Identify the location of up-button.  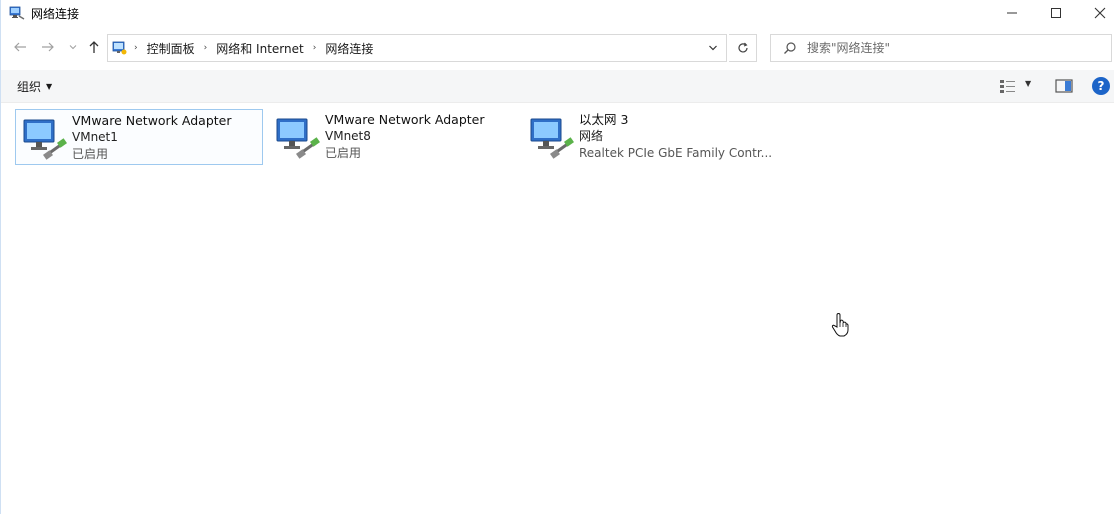
(94, 47).